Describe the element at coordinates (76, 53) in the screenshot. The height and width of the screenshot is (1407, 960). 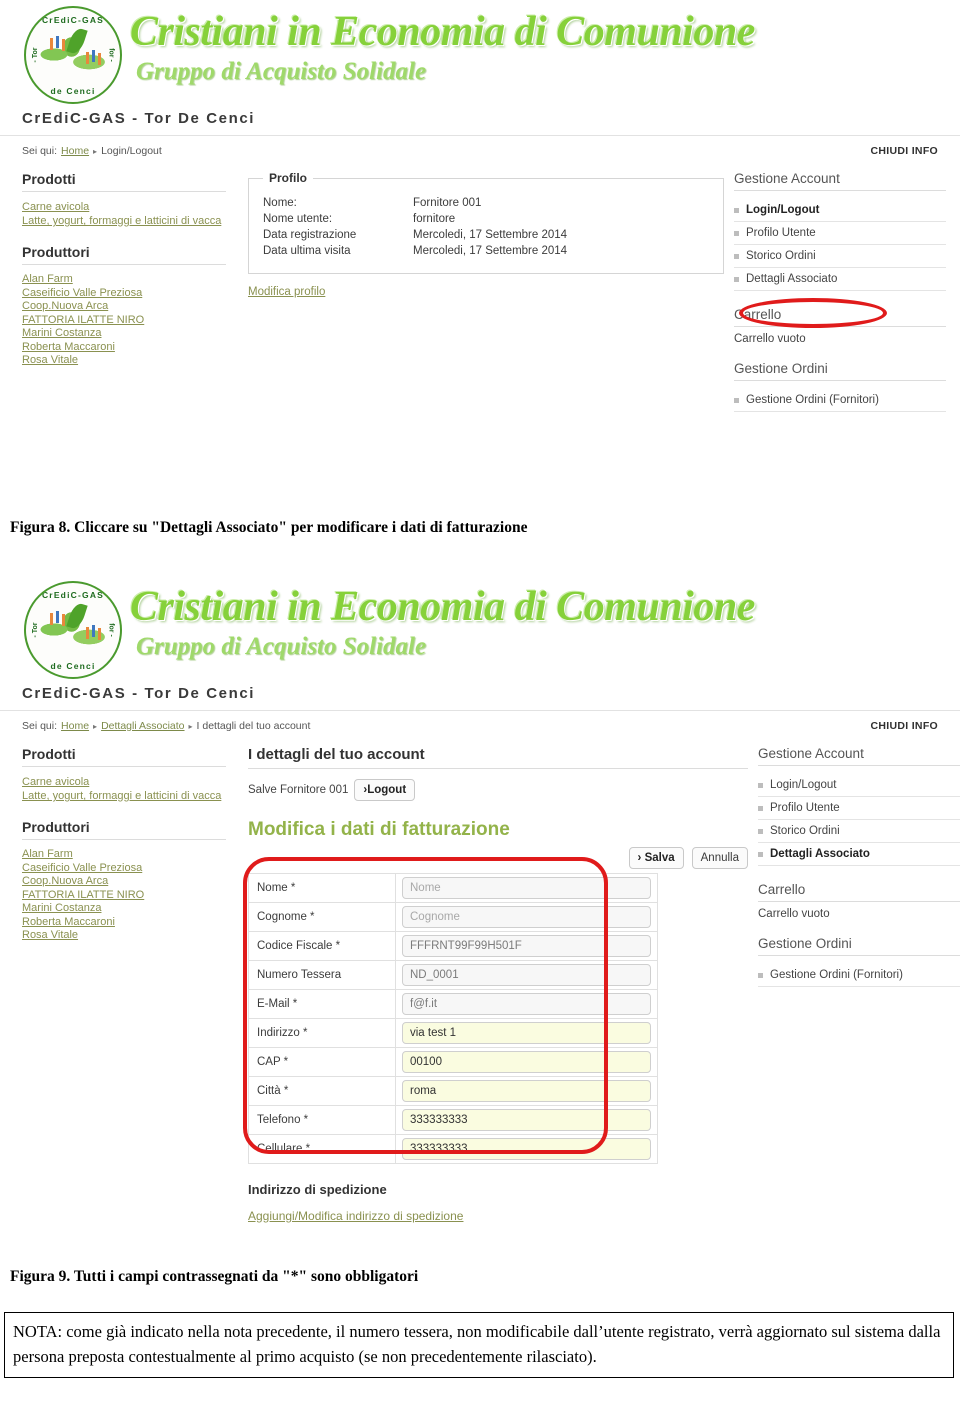
I see `people-icon` at that location.